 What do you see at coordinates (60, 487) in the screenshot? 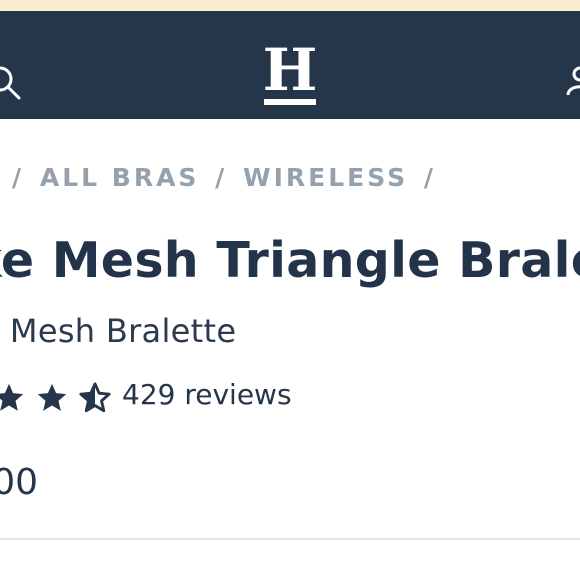
I see `price-wrap: 00` at bounding box center [60, 487].